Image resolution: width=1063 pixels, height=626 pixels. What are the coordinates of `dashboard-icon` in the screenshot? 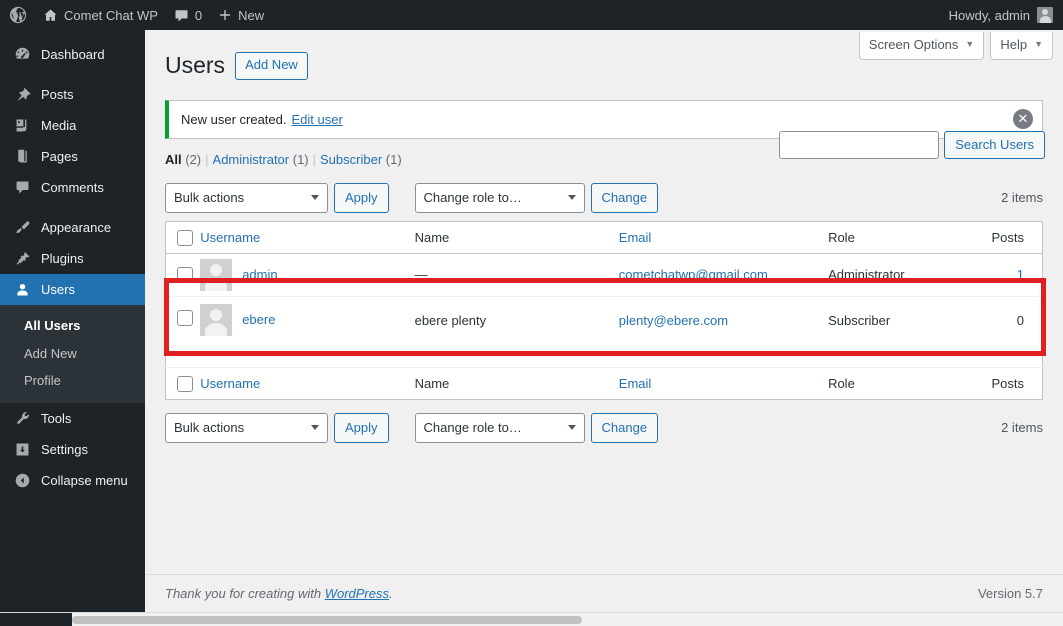 It's located at (22, 55).